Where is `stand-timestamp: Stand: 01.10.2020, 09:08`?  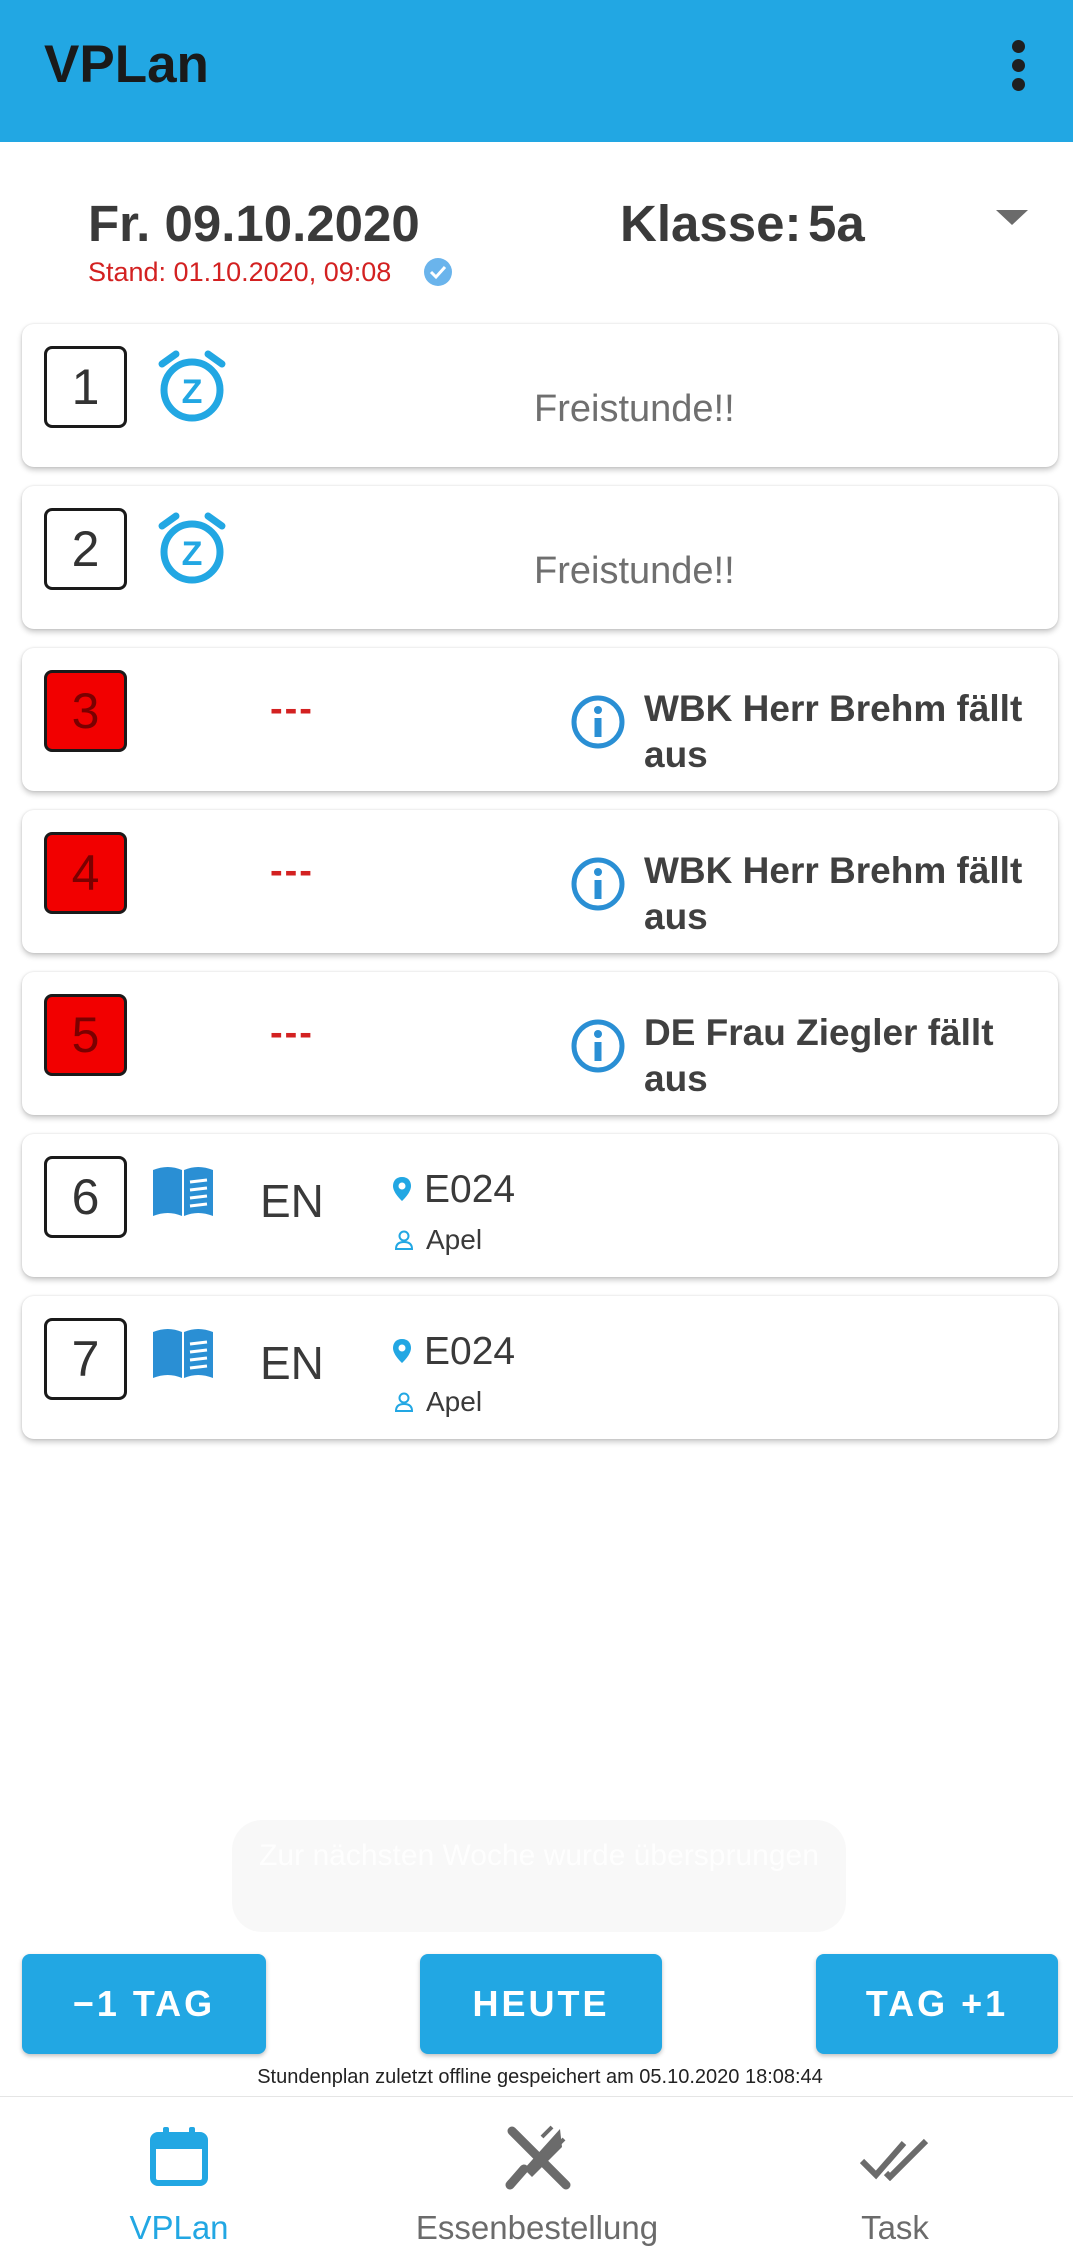
stand-timestamp: Stand: 01.10.2020, 09:08 is located at coordinates (240, 272).